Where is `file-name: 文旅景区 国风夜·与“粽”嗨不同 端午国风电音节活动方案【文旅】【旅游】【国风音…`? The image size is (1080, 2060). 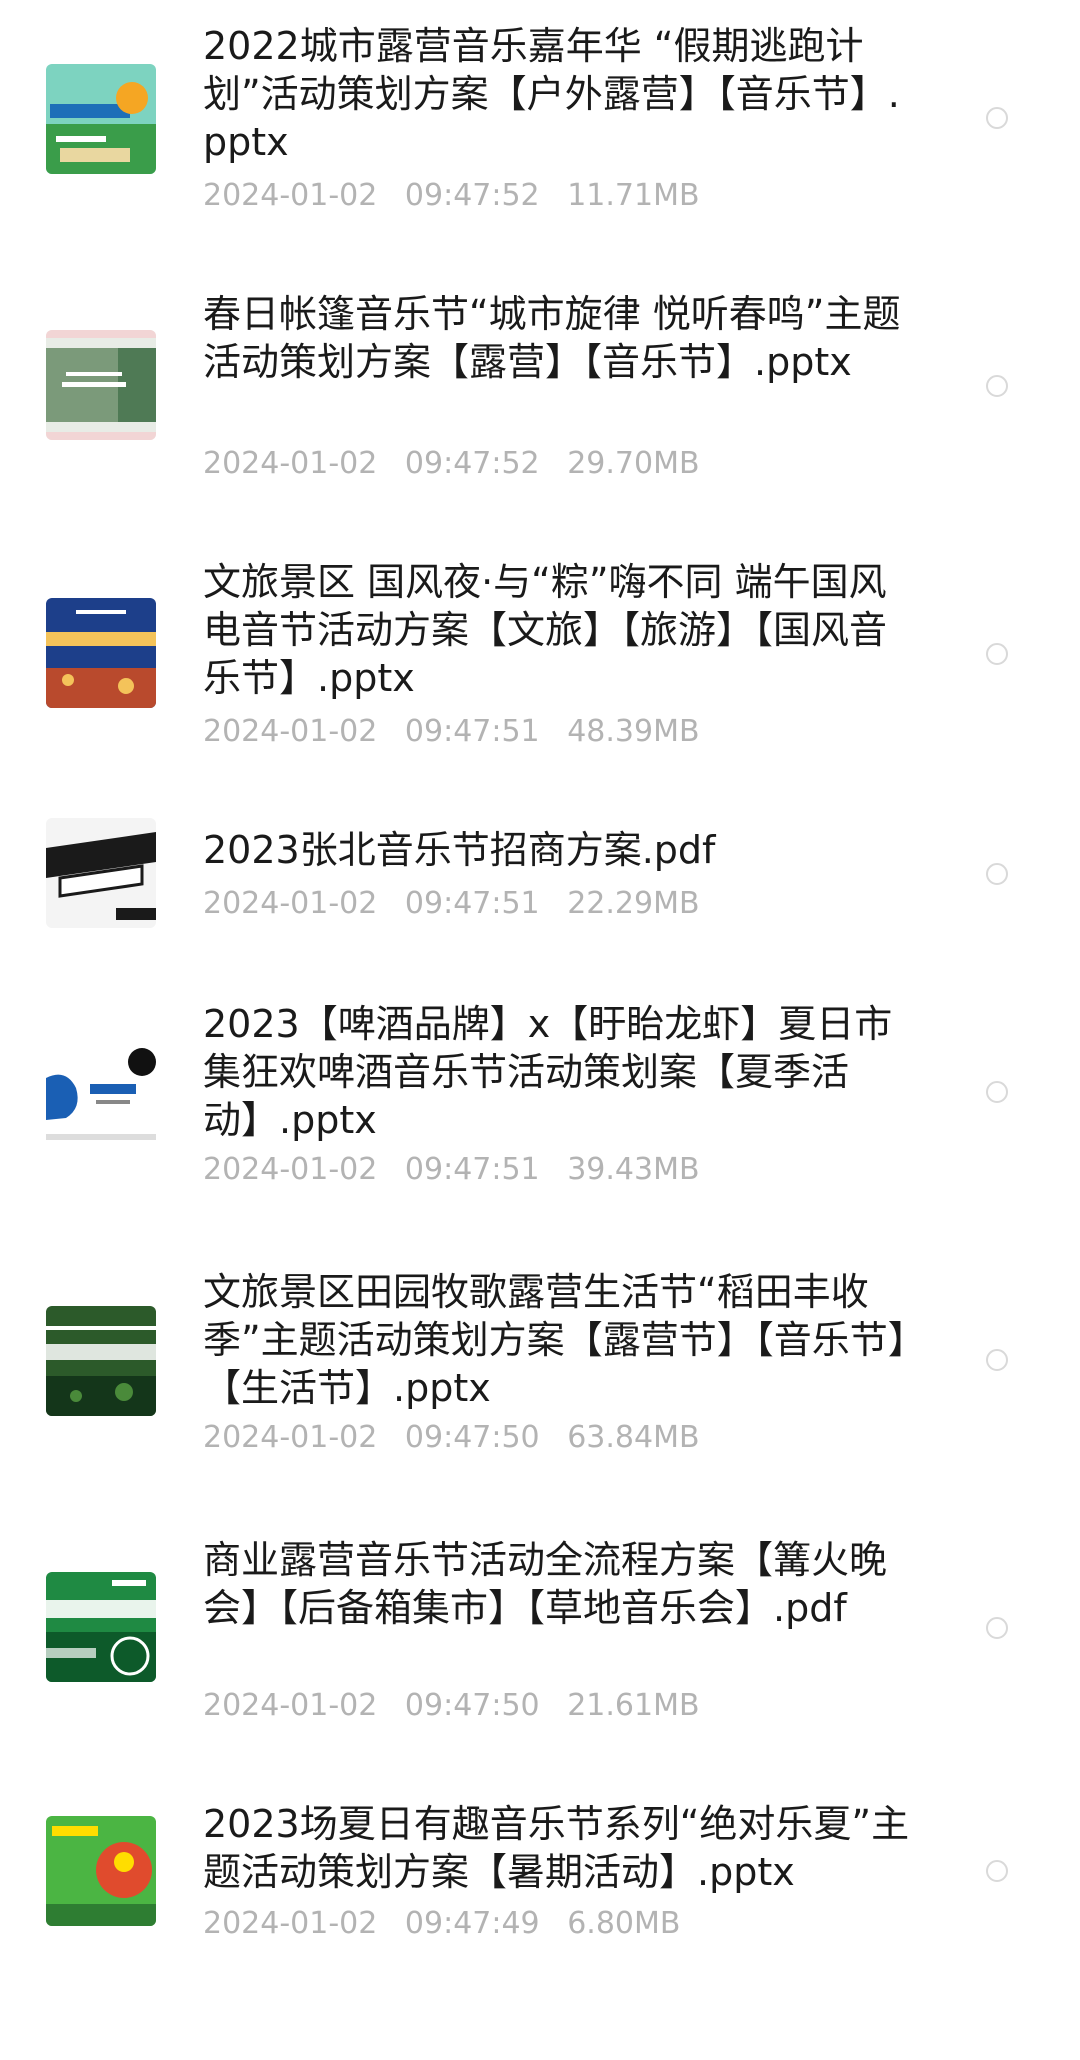
file-name: 文旅景区 国风夜·与“粽”嗨不同 端午国风电音节活动方案【文旅】【旅游】【国风音… is located at coordinates (545, 630).